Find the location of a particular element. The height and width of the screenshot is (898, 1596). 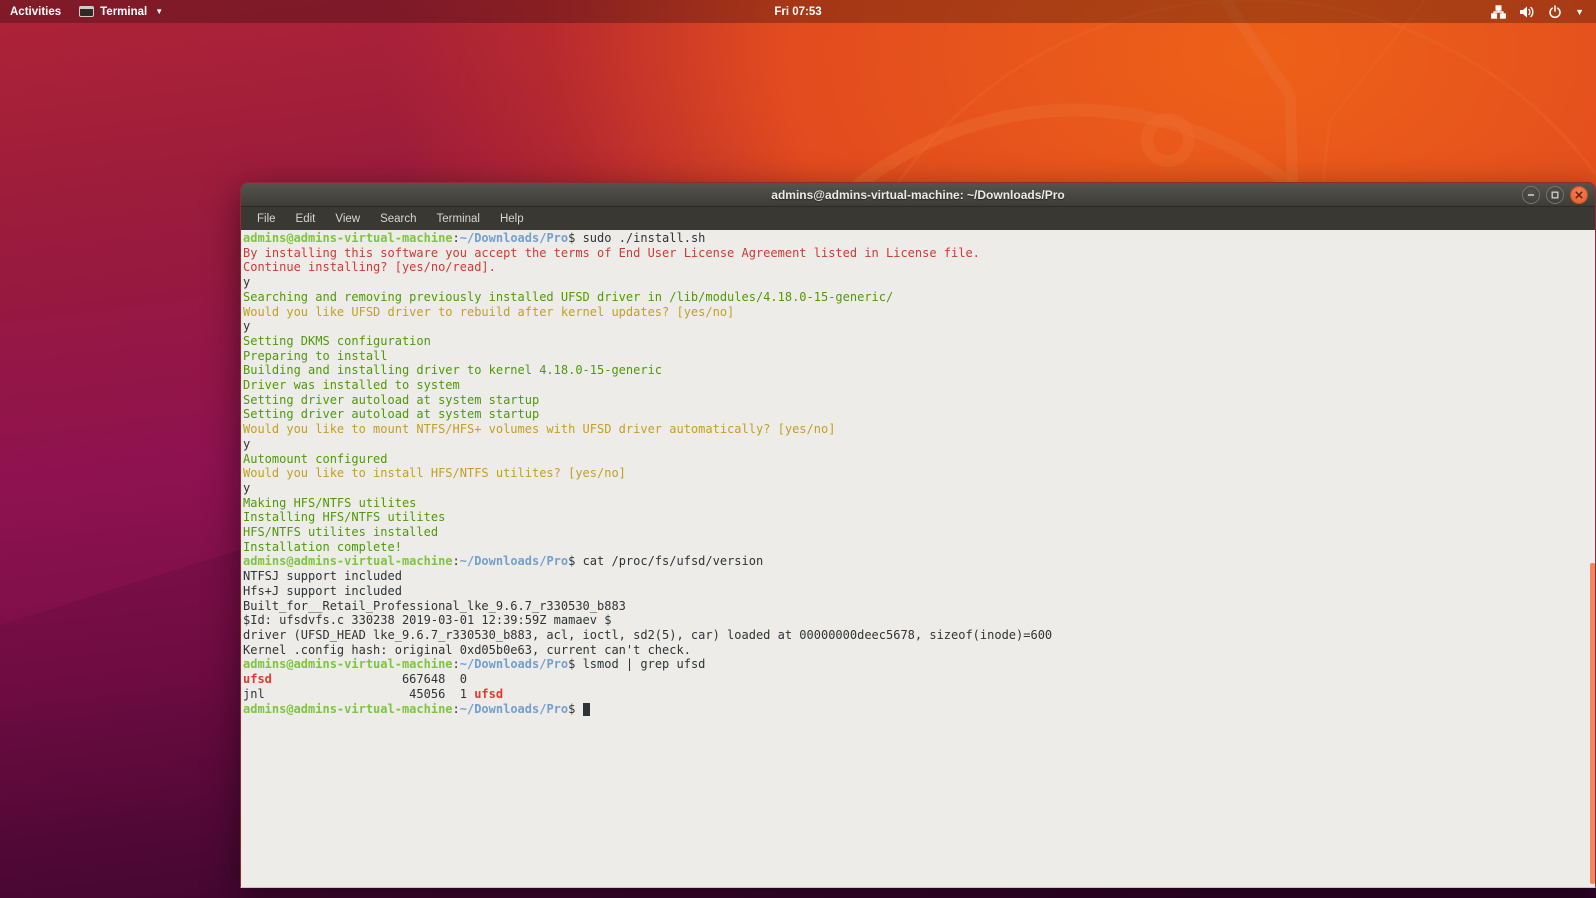

terminal-line: jnl 45056 1 ufsd is located at coordinates (373, 693).